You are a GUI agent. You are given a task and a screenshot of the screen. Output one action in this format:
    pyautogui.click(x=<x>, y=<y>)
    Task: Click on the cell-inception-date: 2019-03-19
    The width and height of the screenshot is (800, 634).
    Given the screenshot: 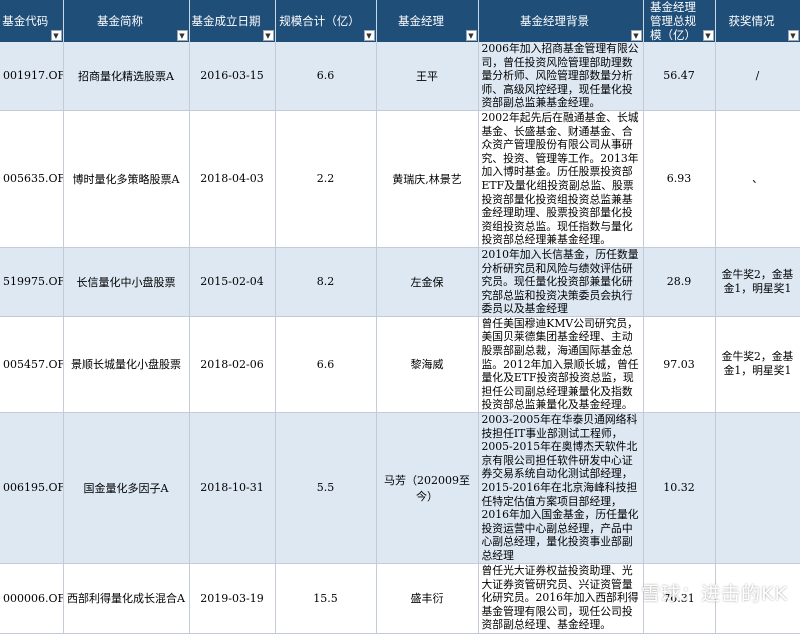 What is the action you would take?
    pyautogui.click(x=232, y=598)
    